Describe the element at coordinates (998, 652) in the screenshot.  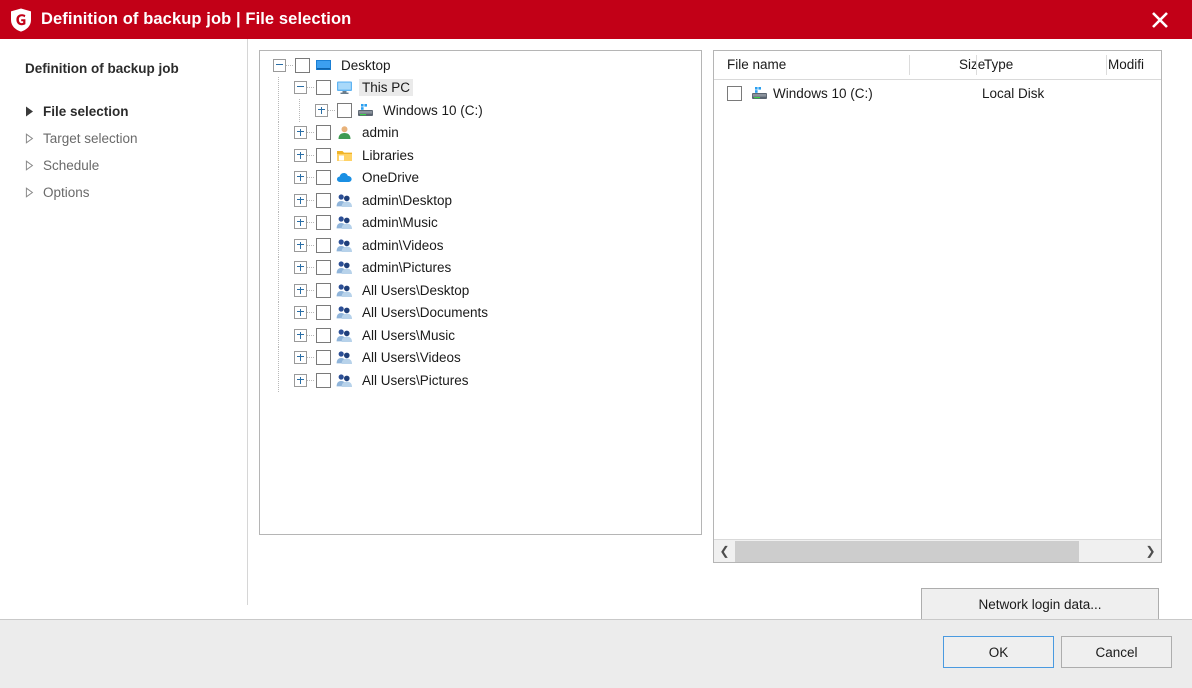
I see `ok-button: OK` at that location.